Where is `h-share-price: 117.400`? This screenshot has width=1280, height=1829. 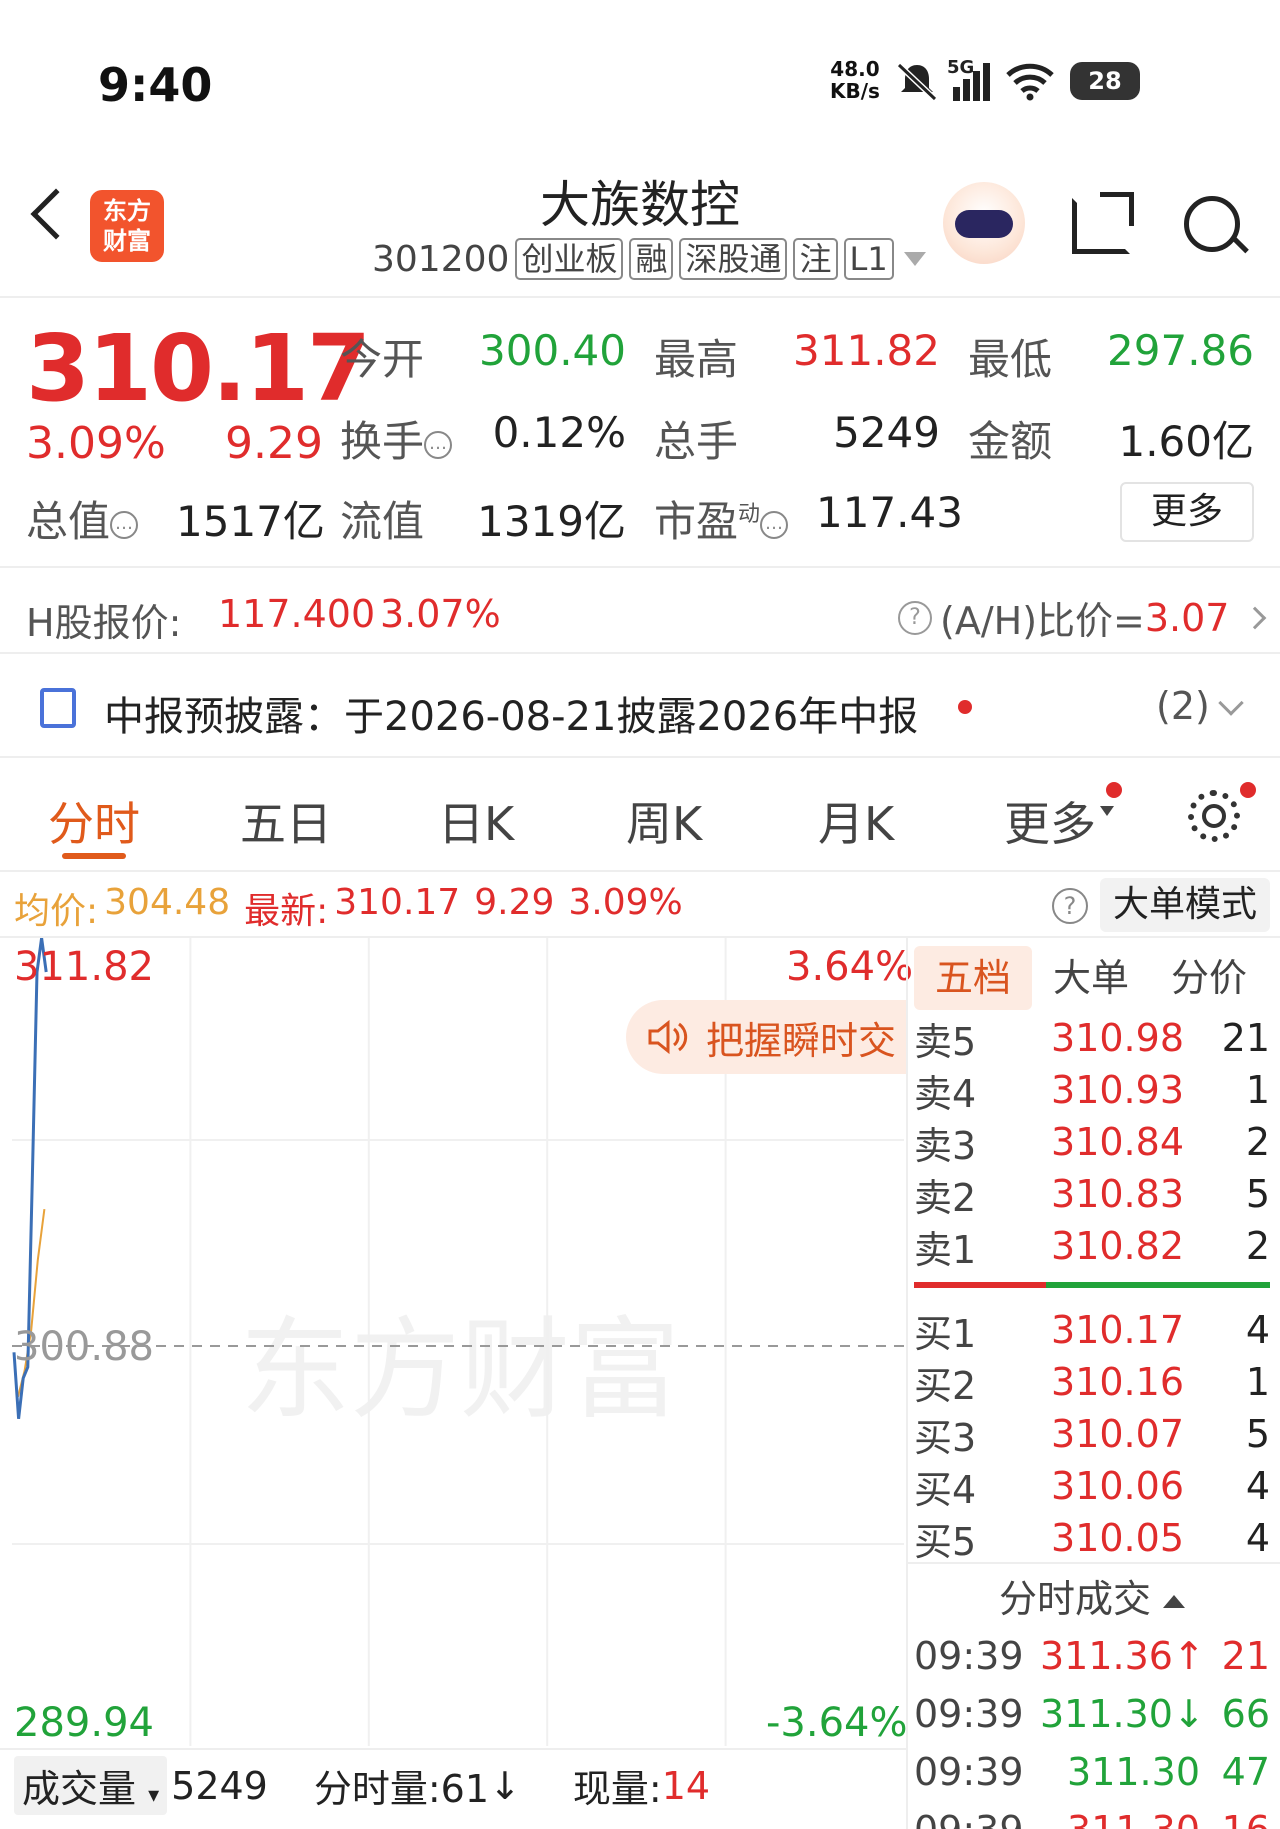 h-share-price: 117.400 is located at coordinates (297, 614).